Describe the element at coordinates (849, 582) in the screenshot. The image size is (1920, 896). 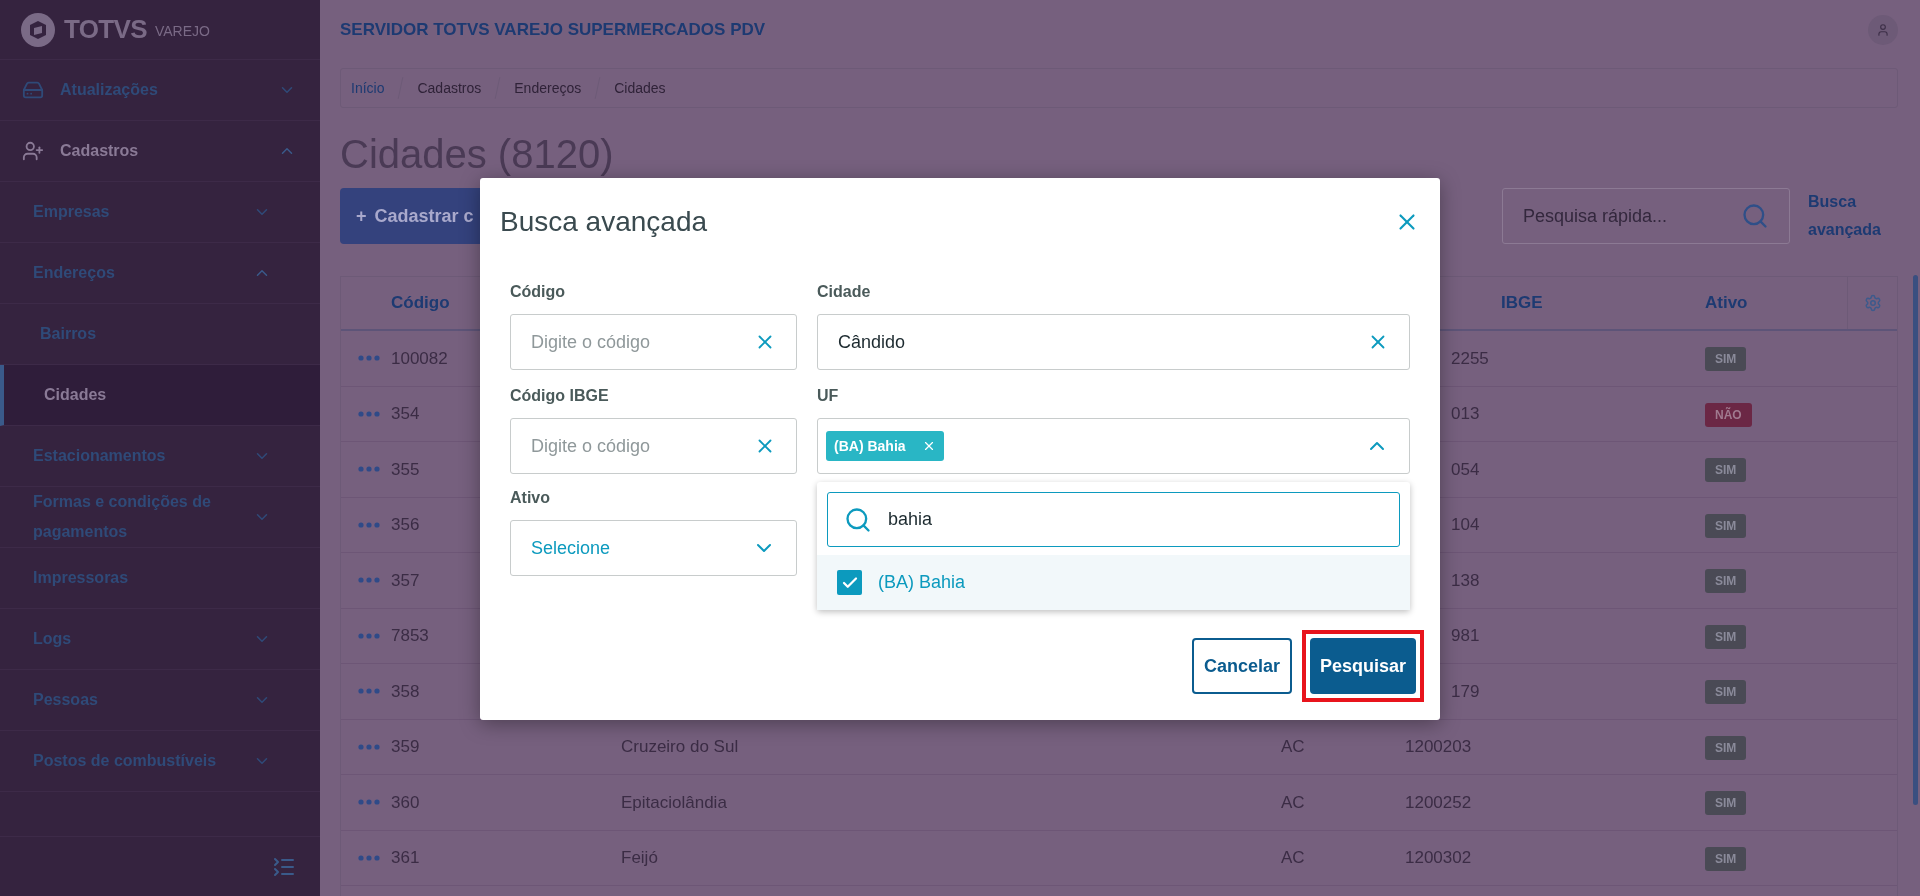
I see `checkbox` at that location.